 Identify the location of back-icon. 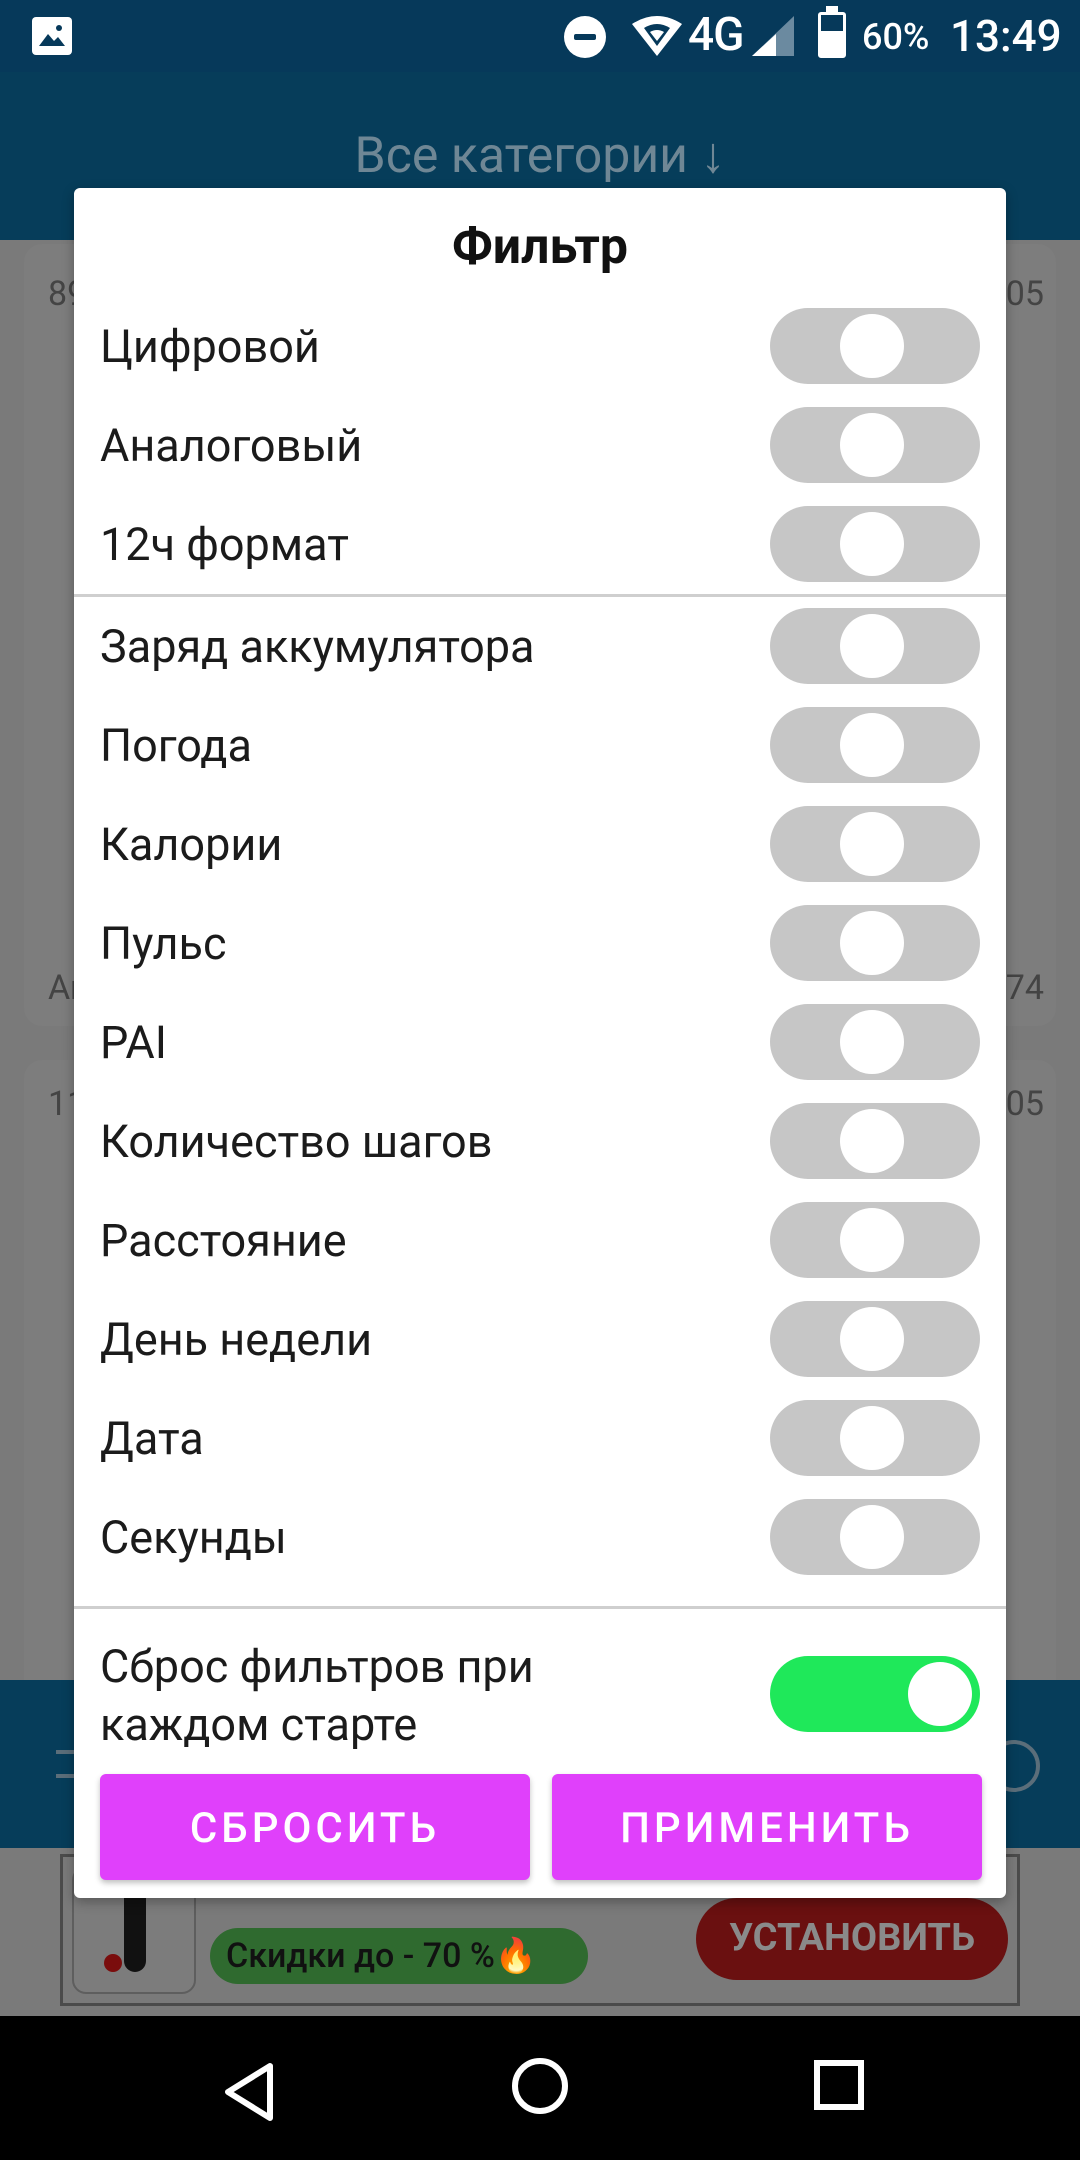
(249, 2092).